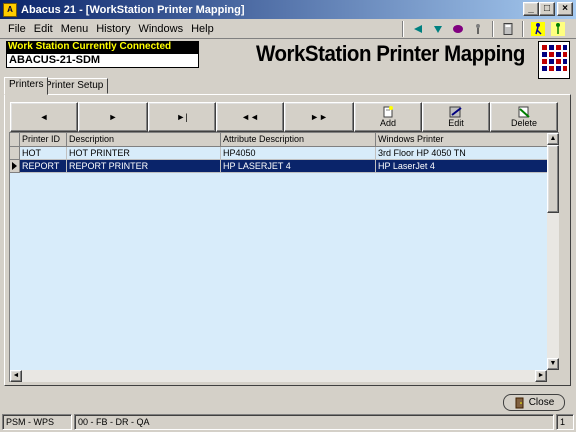 The image size is (576, 432). I want to click on cell-attribute-description: HP4050, so click(298, 153).